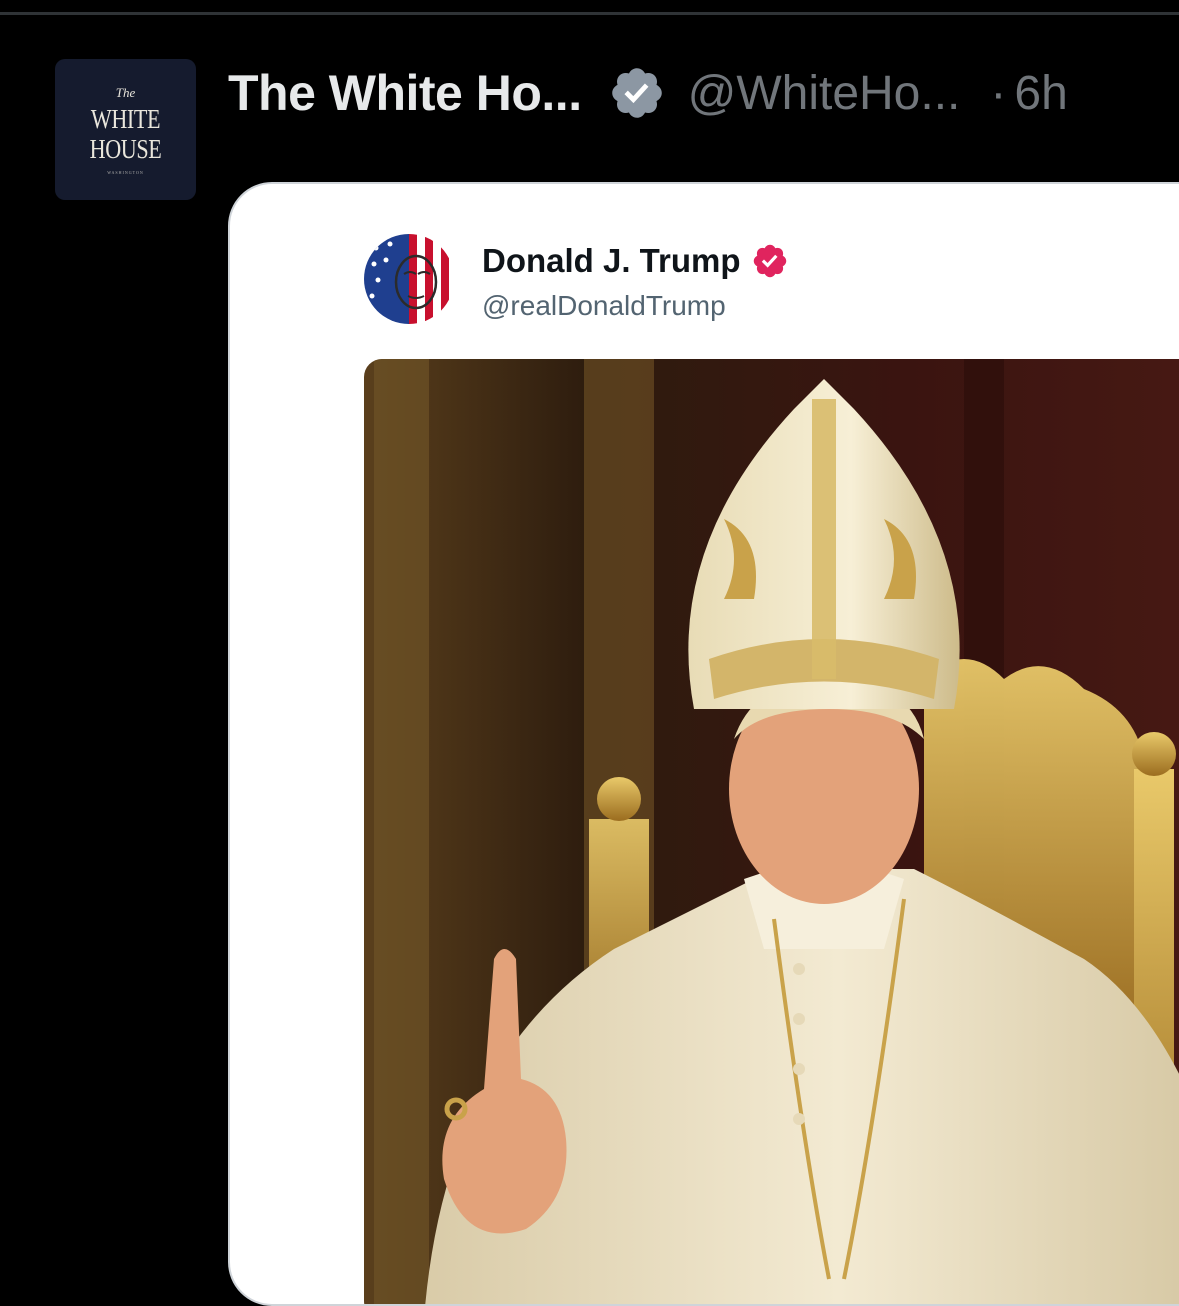 Image resolution: width=1179 pixels, height=1306 pixels. What do you see at coordinates (125, 119) in the screenshot?
I see `avatar-text-white: WHITE` at bounding box center [125, 119].